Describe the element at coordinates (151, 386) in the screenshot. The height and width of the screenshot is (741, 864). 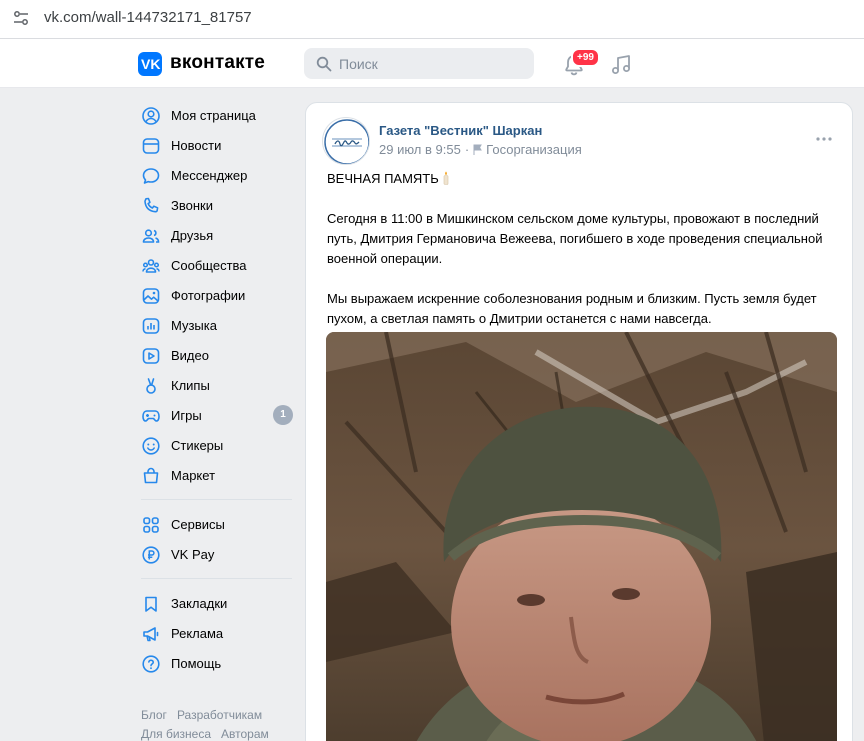
I see `clips-icon` at that location.